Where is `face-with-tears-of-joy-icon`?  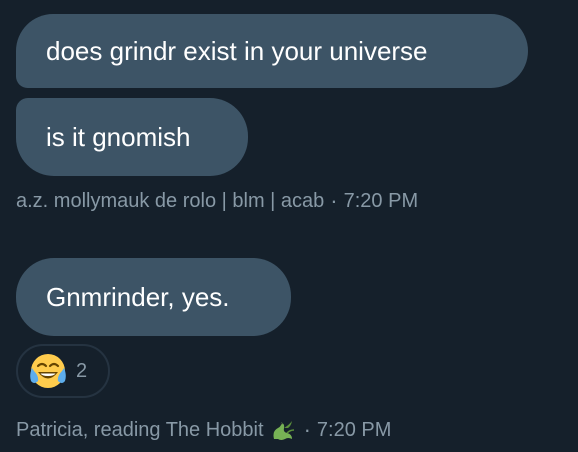 face-with-tears-of-joy-icon is located at coordinates (48, 371).